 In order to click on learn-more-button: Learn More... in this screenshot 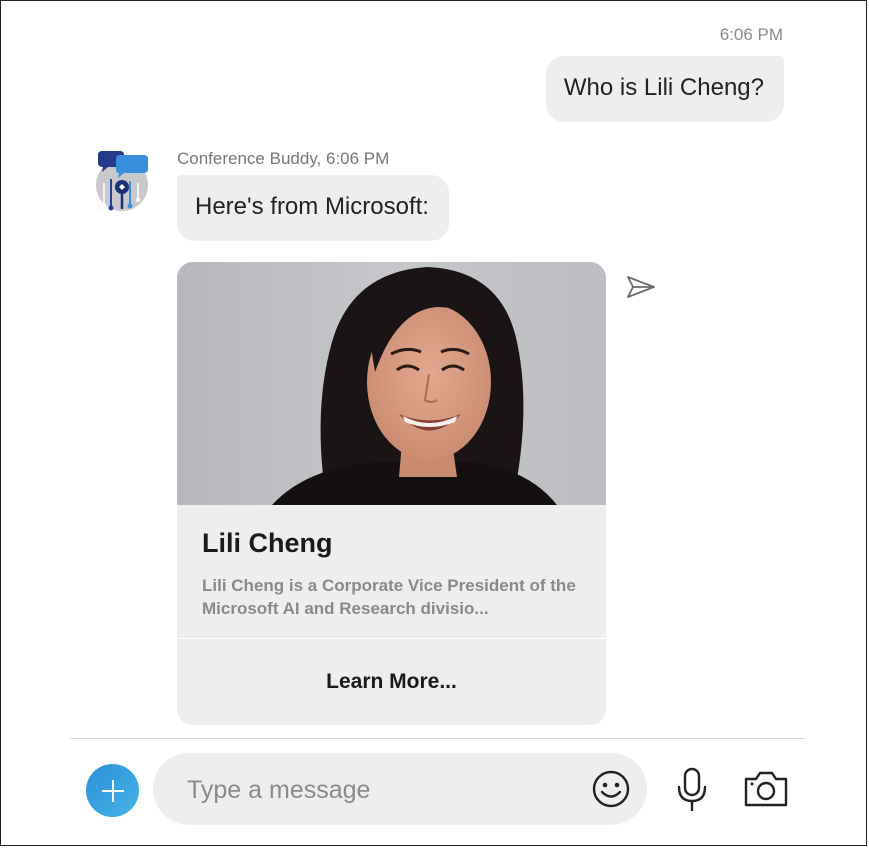, I will do `click(391, 682)`.